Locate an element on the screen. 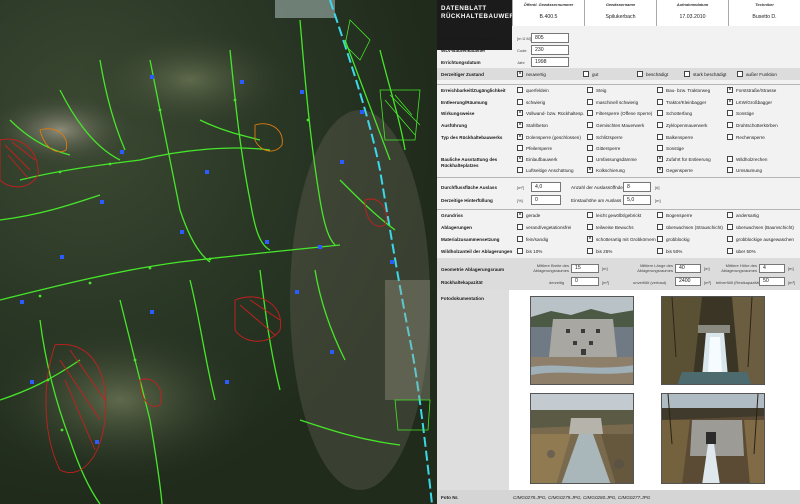 The height and width of the screenshot is (504, 800). errichtung-label: Errichtungsdatum is located at coordinates (461, 62).